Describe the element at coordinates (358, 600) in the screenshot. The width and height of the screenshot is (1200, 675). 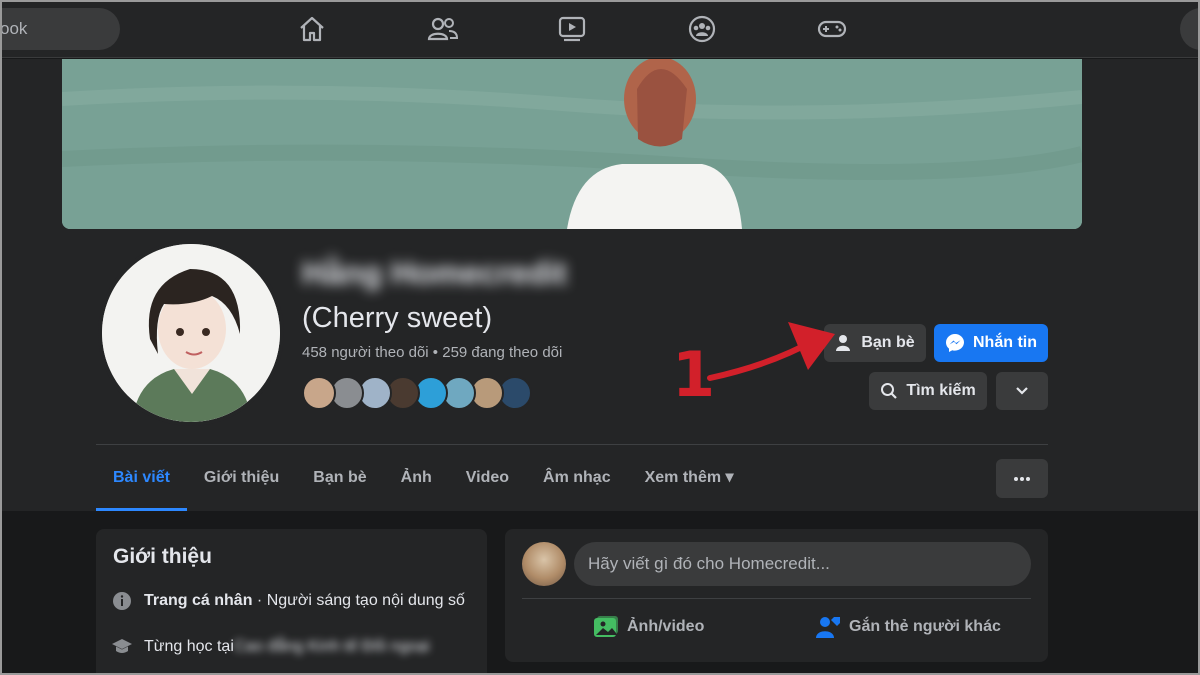
I see `intro-page-desc: · Người sáng tạo nội dung số` at that location.